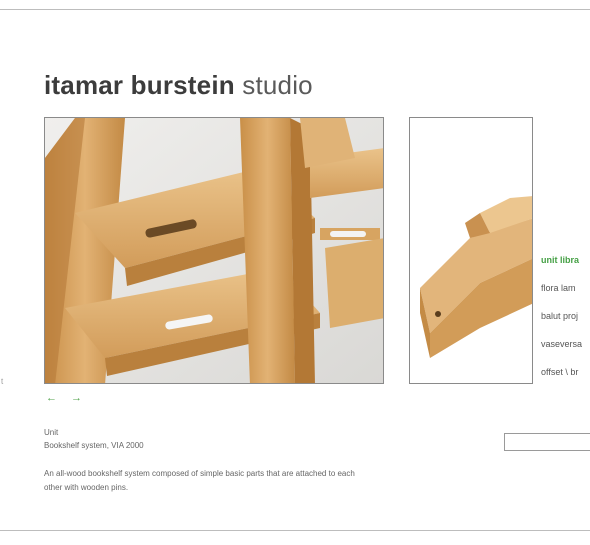 The width and height of the screenshot is (590, 545). Describe the element at coordinates (139, 85) in the screenshot. I see `title-bold: itamar burstein` at that location.